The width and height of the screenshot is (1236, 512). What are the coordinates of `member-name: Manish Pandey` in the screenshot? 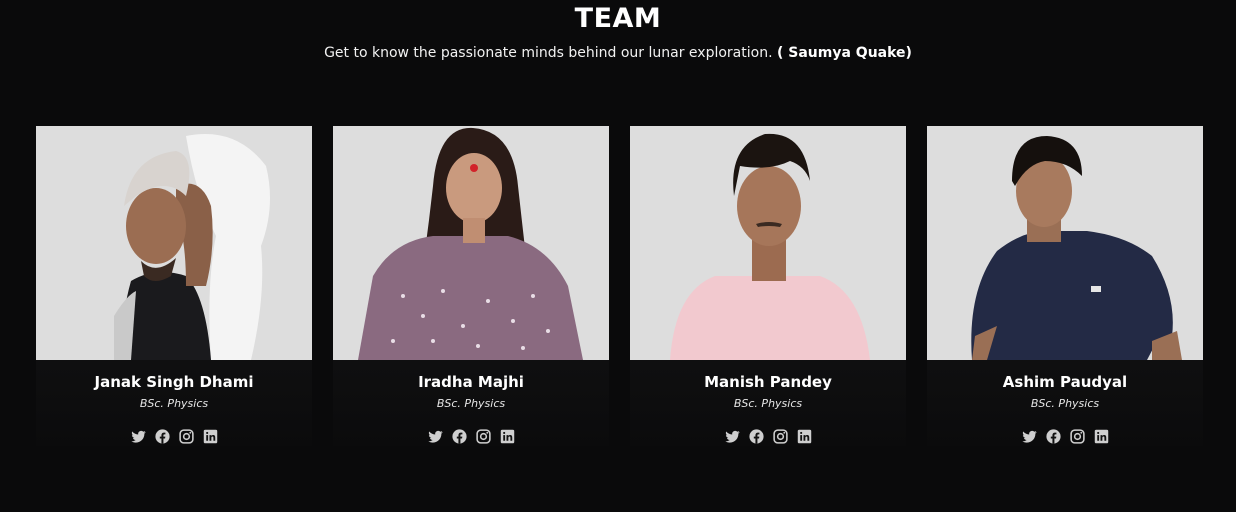 It's located at (768, 382).